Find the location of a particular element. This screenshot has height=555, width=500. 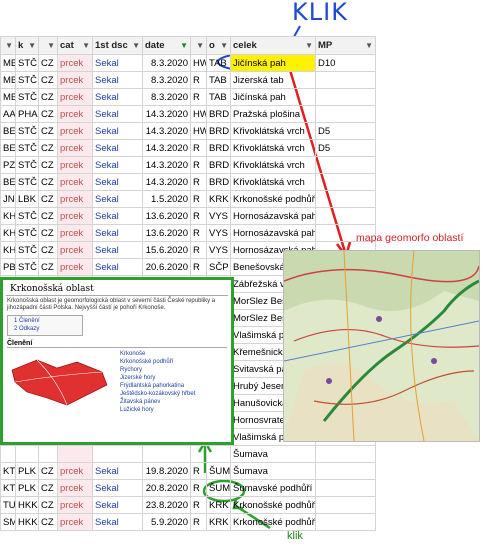

region-cell: LBK is located at coordinates (27, 199).